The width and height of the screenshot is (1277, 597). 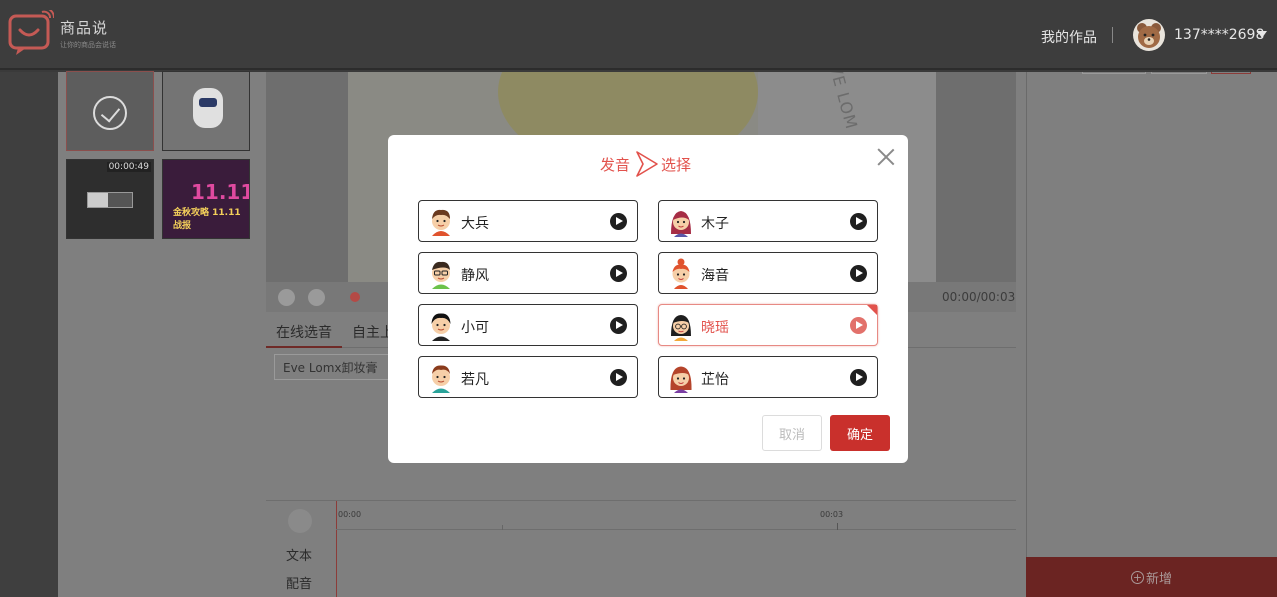 I want to click on header-divider, so click(x=1112, y=35).